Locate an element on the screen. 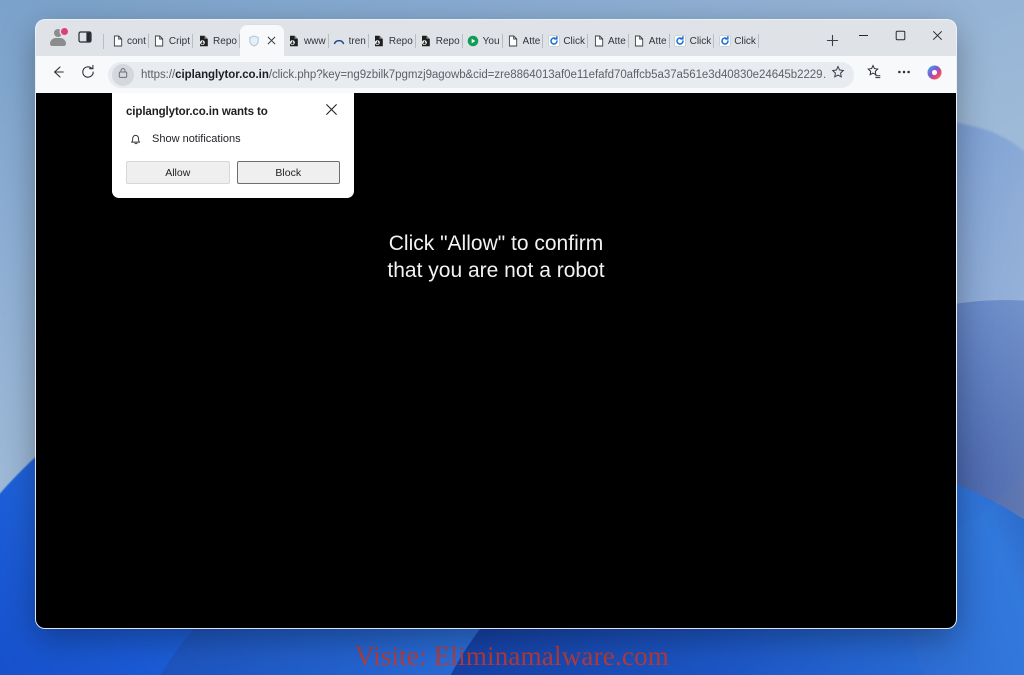 The width and height of the screenshot is (1024, 675). favorite-star-button is located at coordinates (838, 75).